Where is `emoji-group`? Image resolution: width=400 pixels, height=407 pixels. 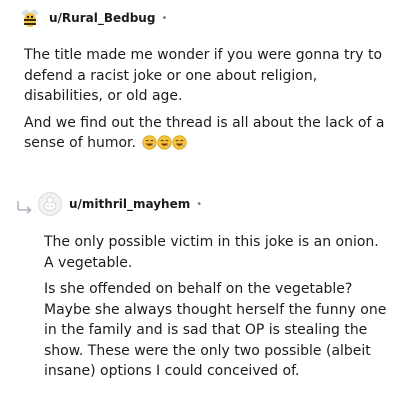
emoji-group is located at coordinates (165, 142).